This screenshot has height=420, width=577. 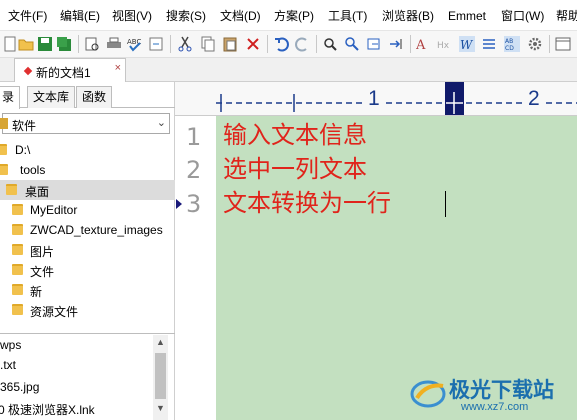 I want to click on current-line-marker-icon, so click(x=179, y=204).